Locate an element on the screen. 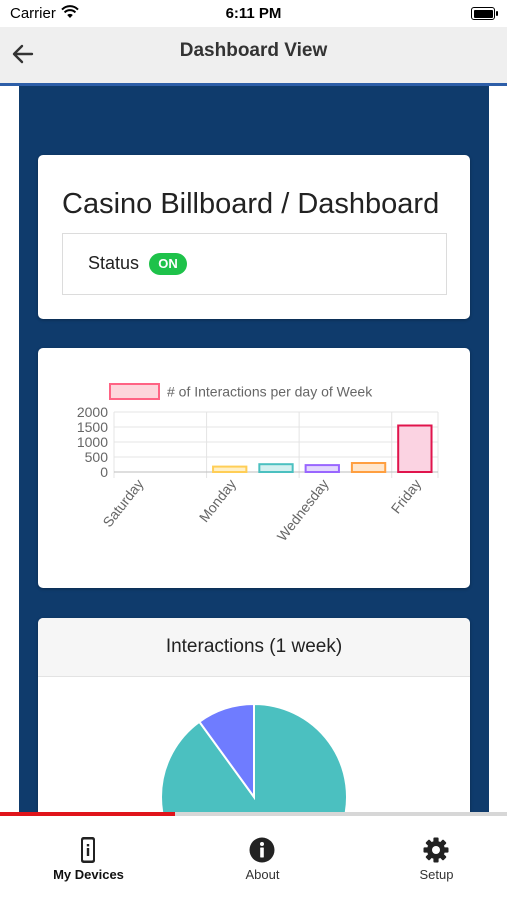  y-tick-label: 0 is located at coordinates (104, 472).